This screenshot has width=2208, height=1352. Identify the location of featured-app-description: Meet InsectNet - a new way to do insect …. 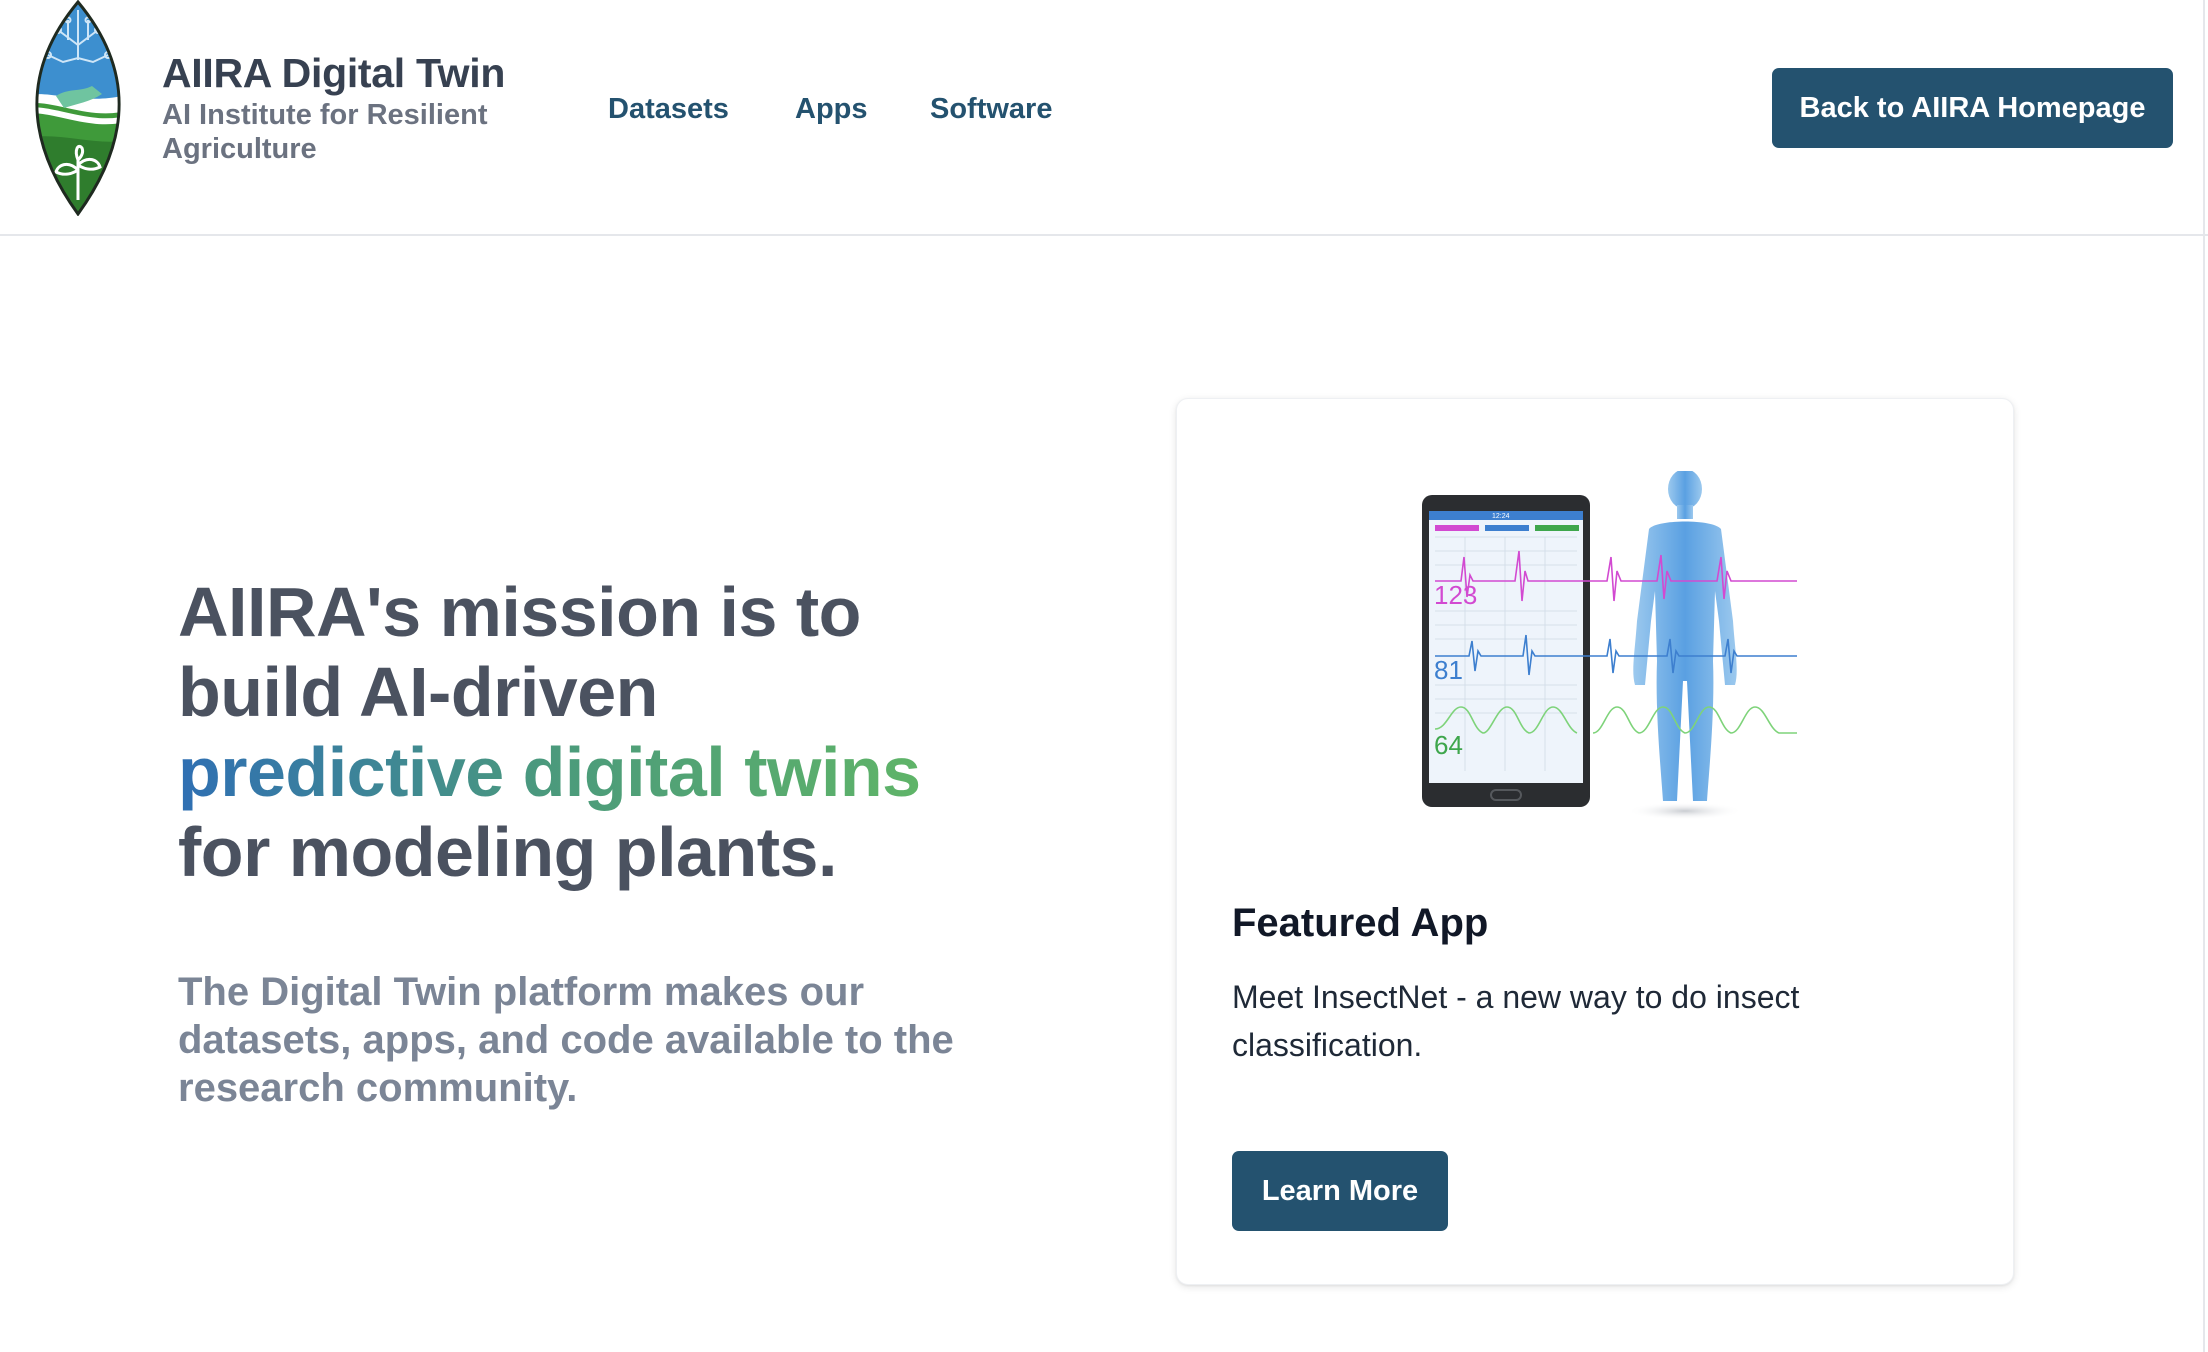
(1516, 1021).